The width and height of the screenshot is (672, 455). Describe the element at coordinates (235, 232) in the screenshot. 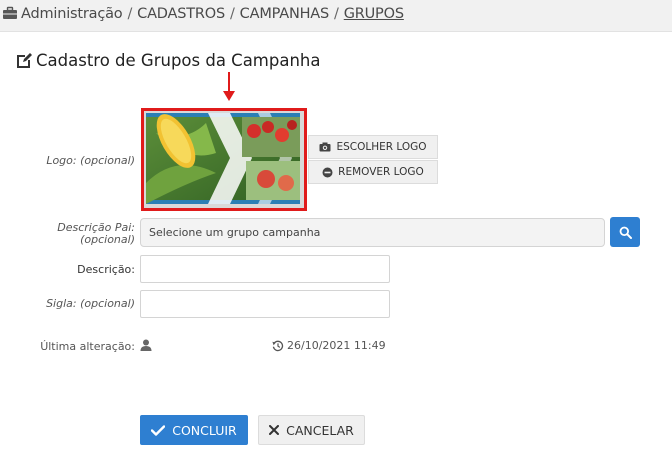

I see `parent-group-placeholder: Selecione um grupo campanha` at that location.